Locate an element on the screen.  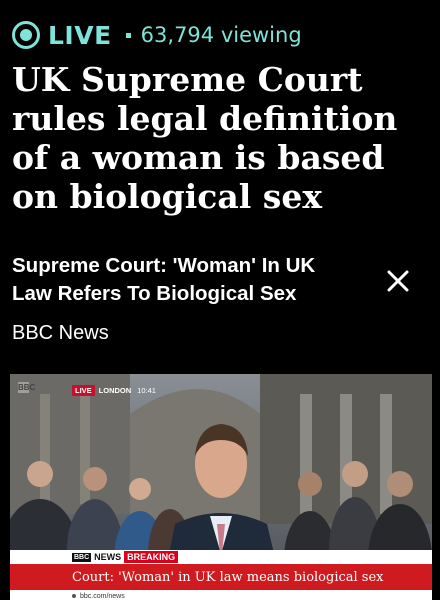
broadcast-location: LONDON is located at coordinates (115, 390).